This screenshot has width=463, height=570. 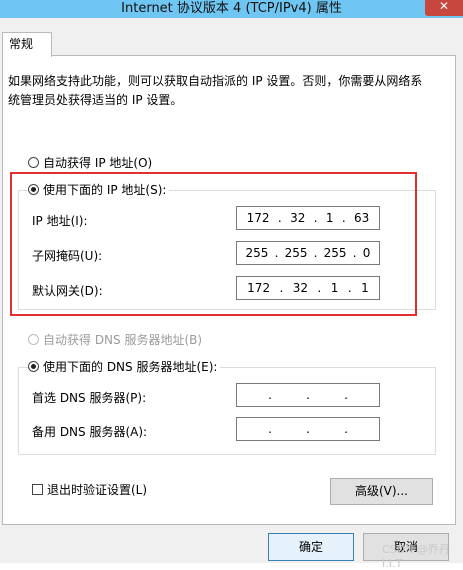 I want to click on window-title: Internet 协议版本 4 (TCP/IPv4) 属性, so click(x=231, y=8).